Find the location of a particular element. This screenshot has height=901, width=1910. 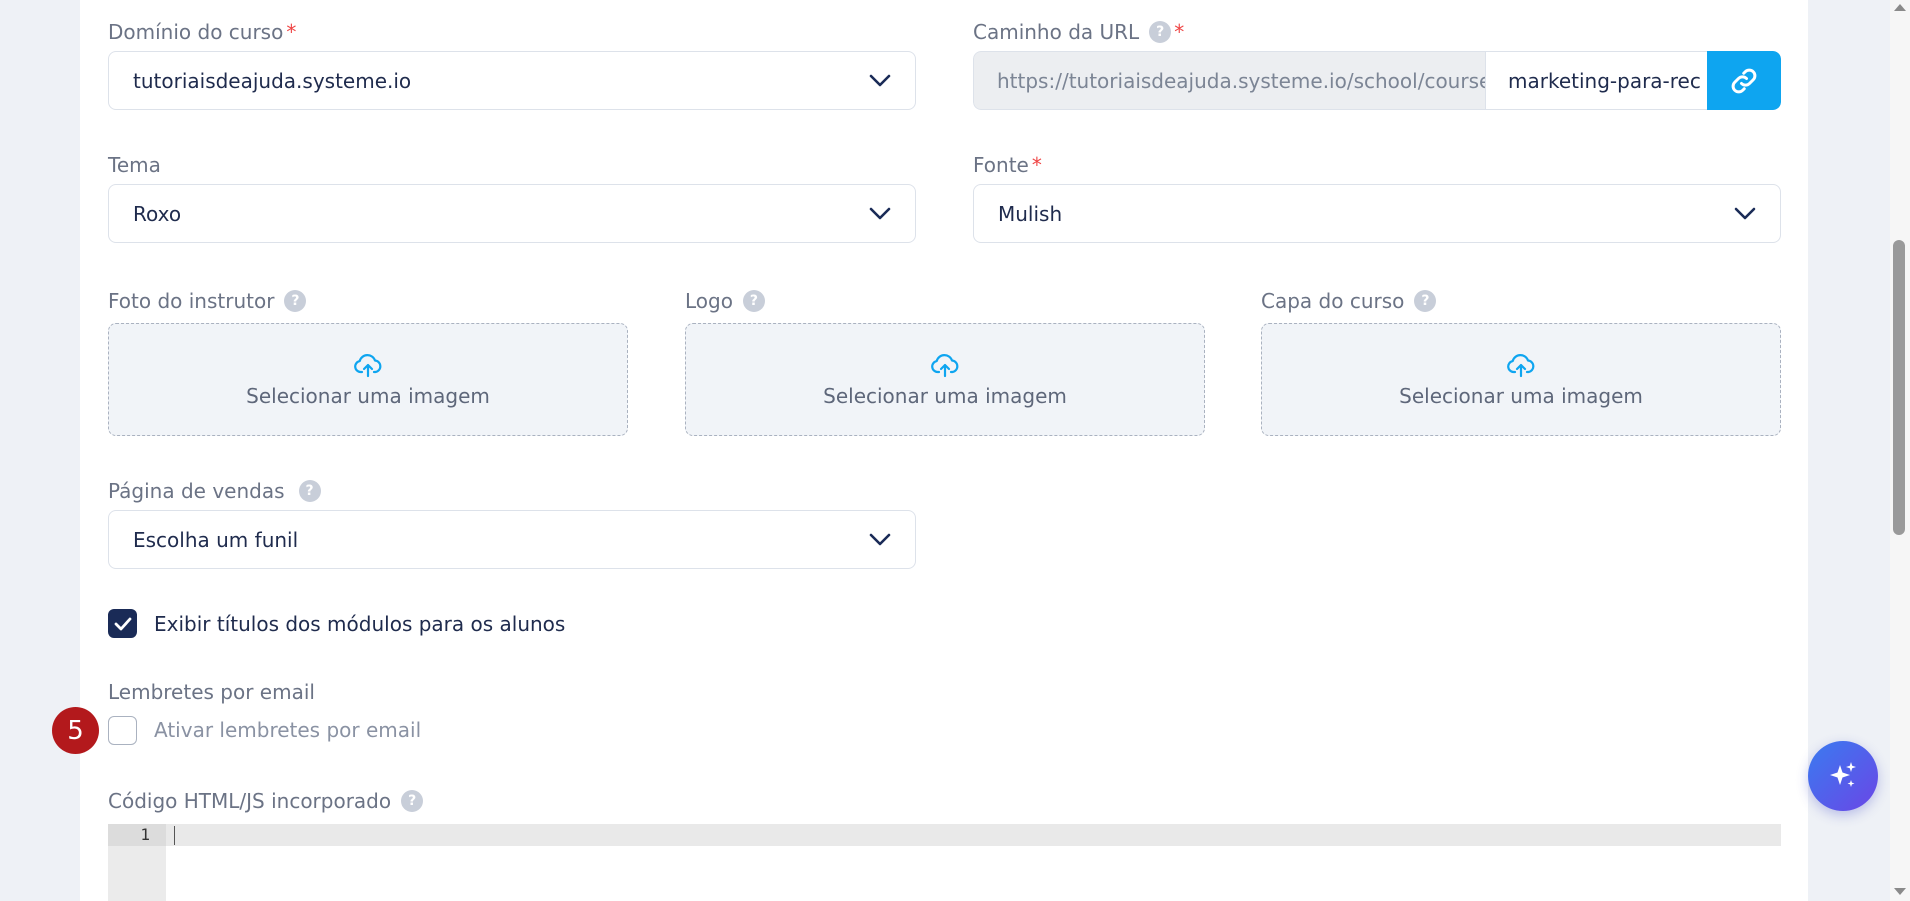

show-module-titles-checkbox is located at coordinates (122, 623).